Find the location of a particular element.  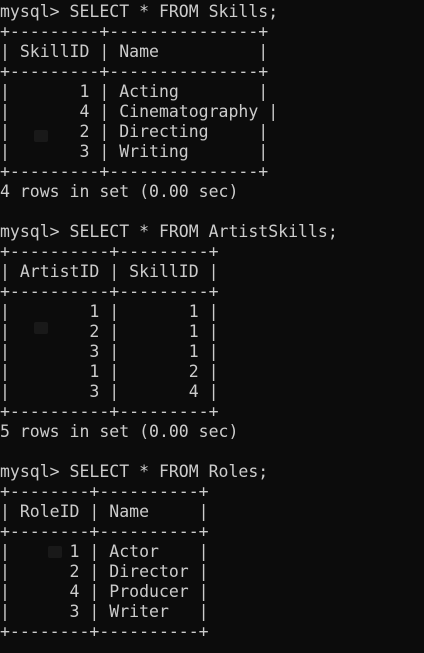

table-row: | 4 | Producer | is located at coordinates (104, 591).